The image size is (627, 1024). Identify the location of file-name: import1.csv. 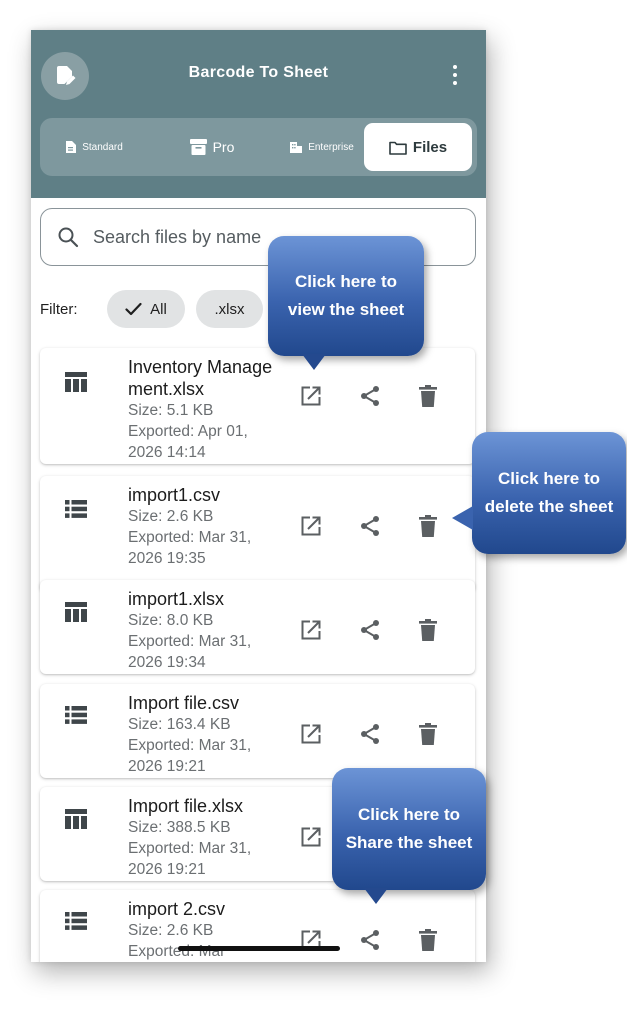
(174, 495).